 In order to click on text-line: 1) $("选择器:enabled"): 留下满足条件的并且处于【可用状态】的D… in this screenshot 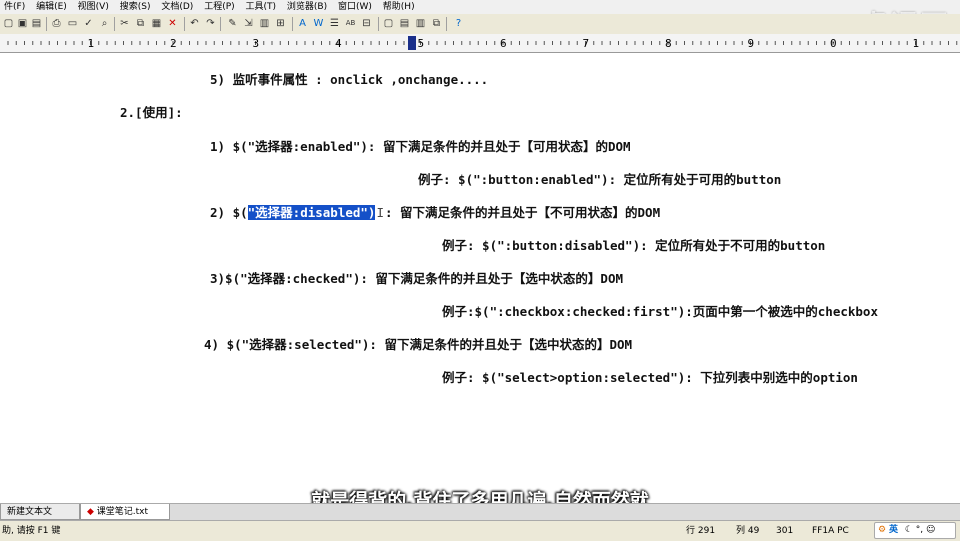, I will do `click(420, 145)`.